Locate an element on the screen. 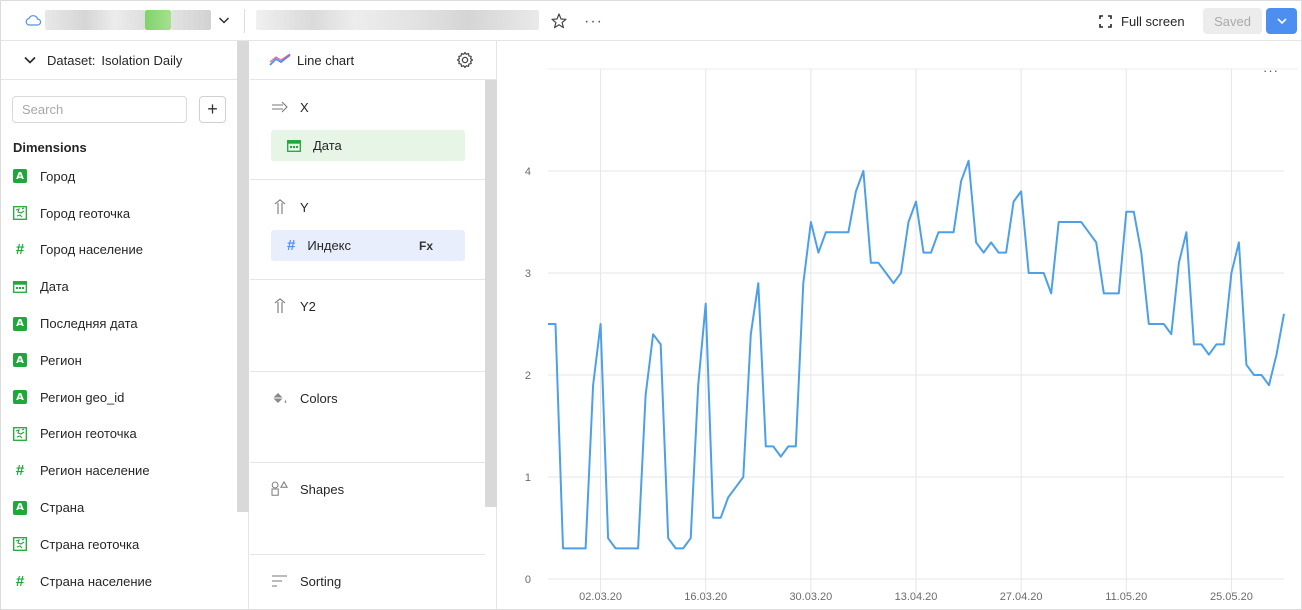 This screenshot has height=610, width=1302. section-label: Sorting is located at coordinates (321, 581).